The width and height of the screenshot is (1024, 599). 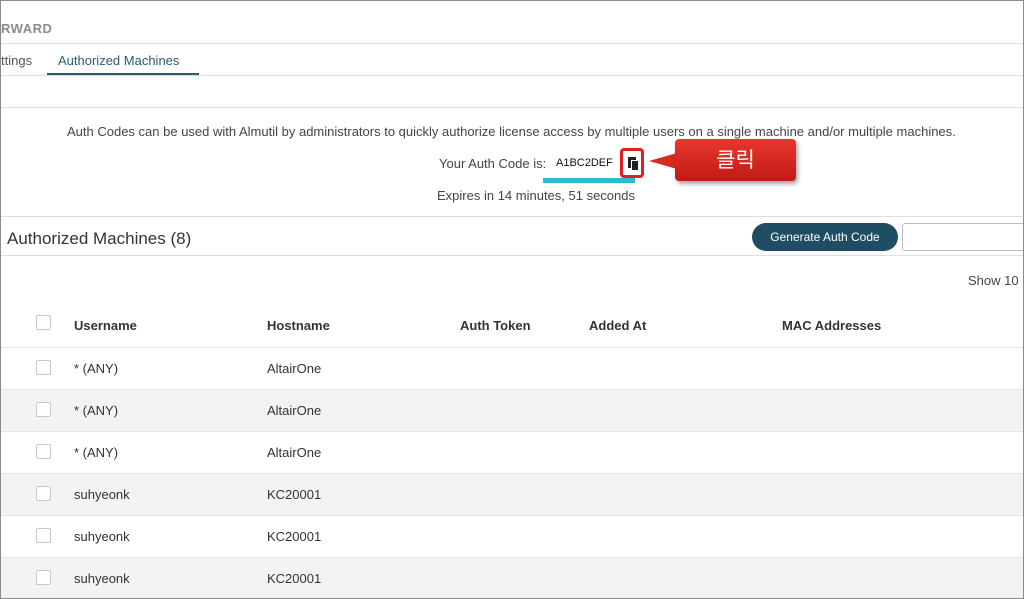 I want to click on generate-auth-code-button: Generate Auth Code, so click(x=825, y=237).